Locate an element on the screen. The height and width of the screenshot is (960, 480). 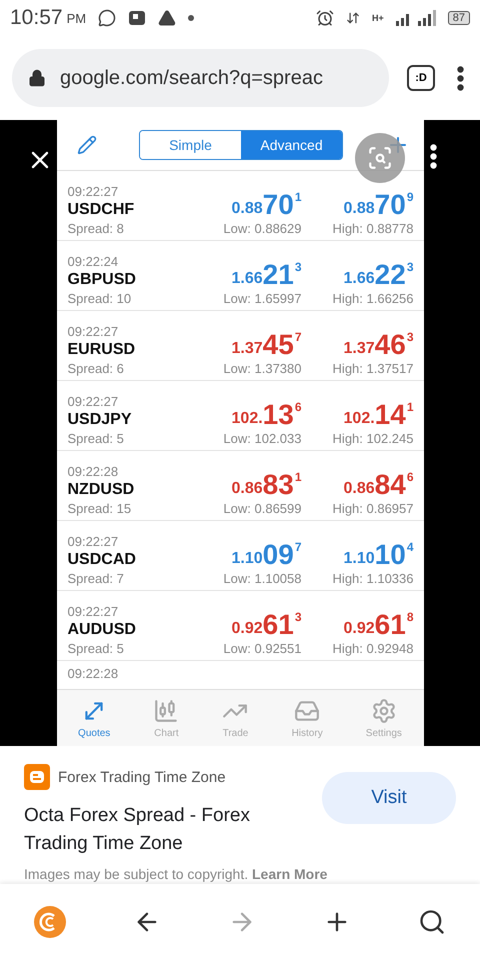
warning-icon is located at coordinates (167, 18).